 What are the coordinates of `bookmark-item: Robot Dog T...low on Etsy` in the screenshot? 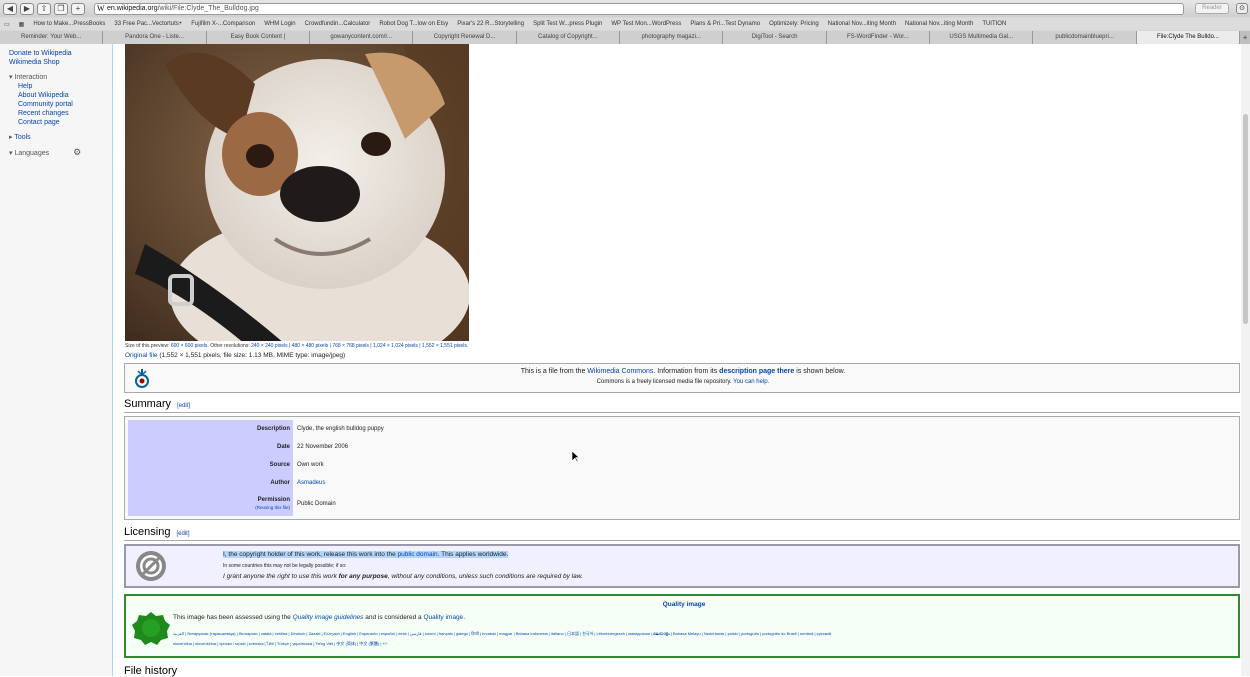 It's located at (413, 24).